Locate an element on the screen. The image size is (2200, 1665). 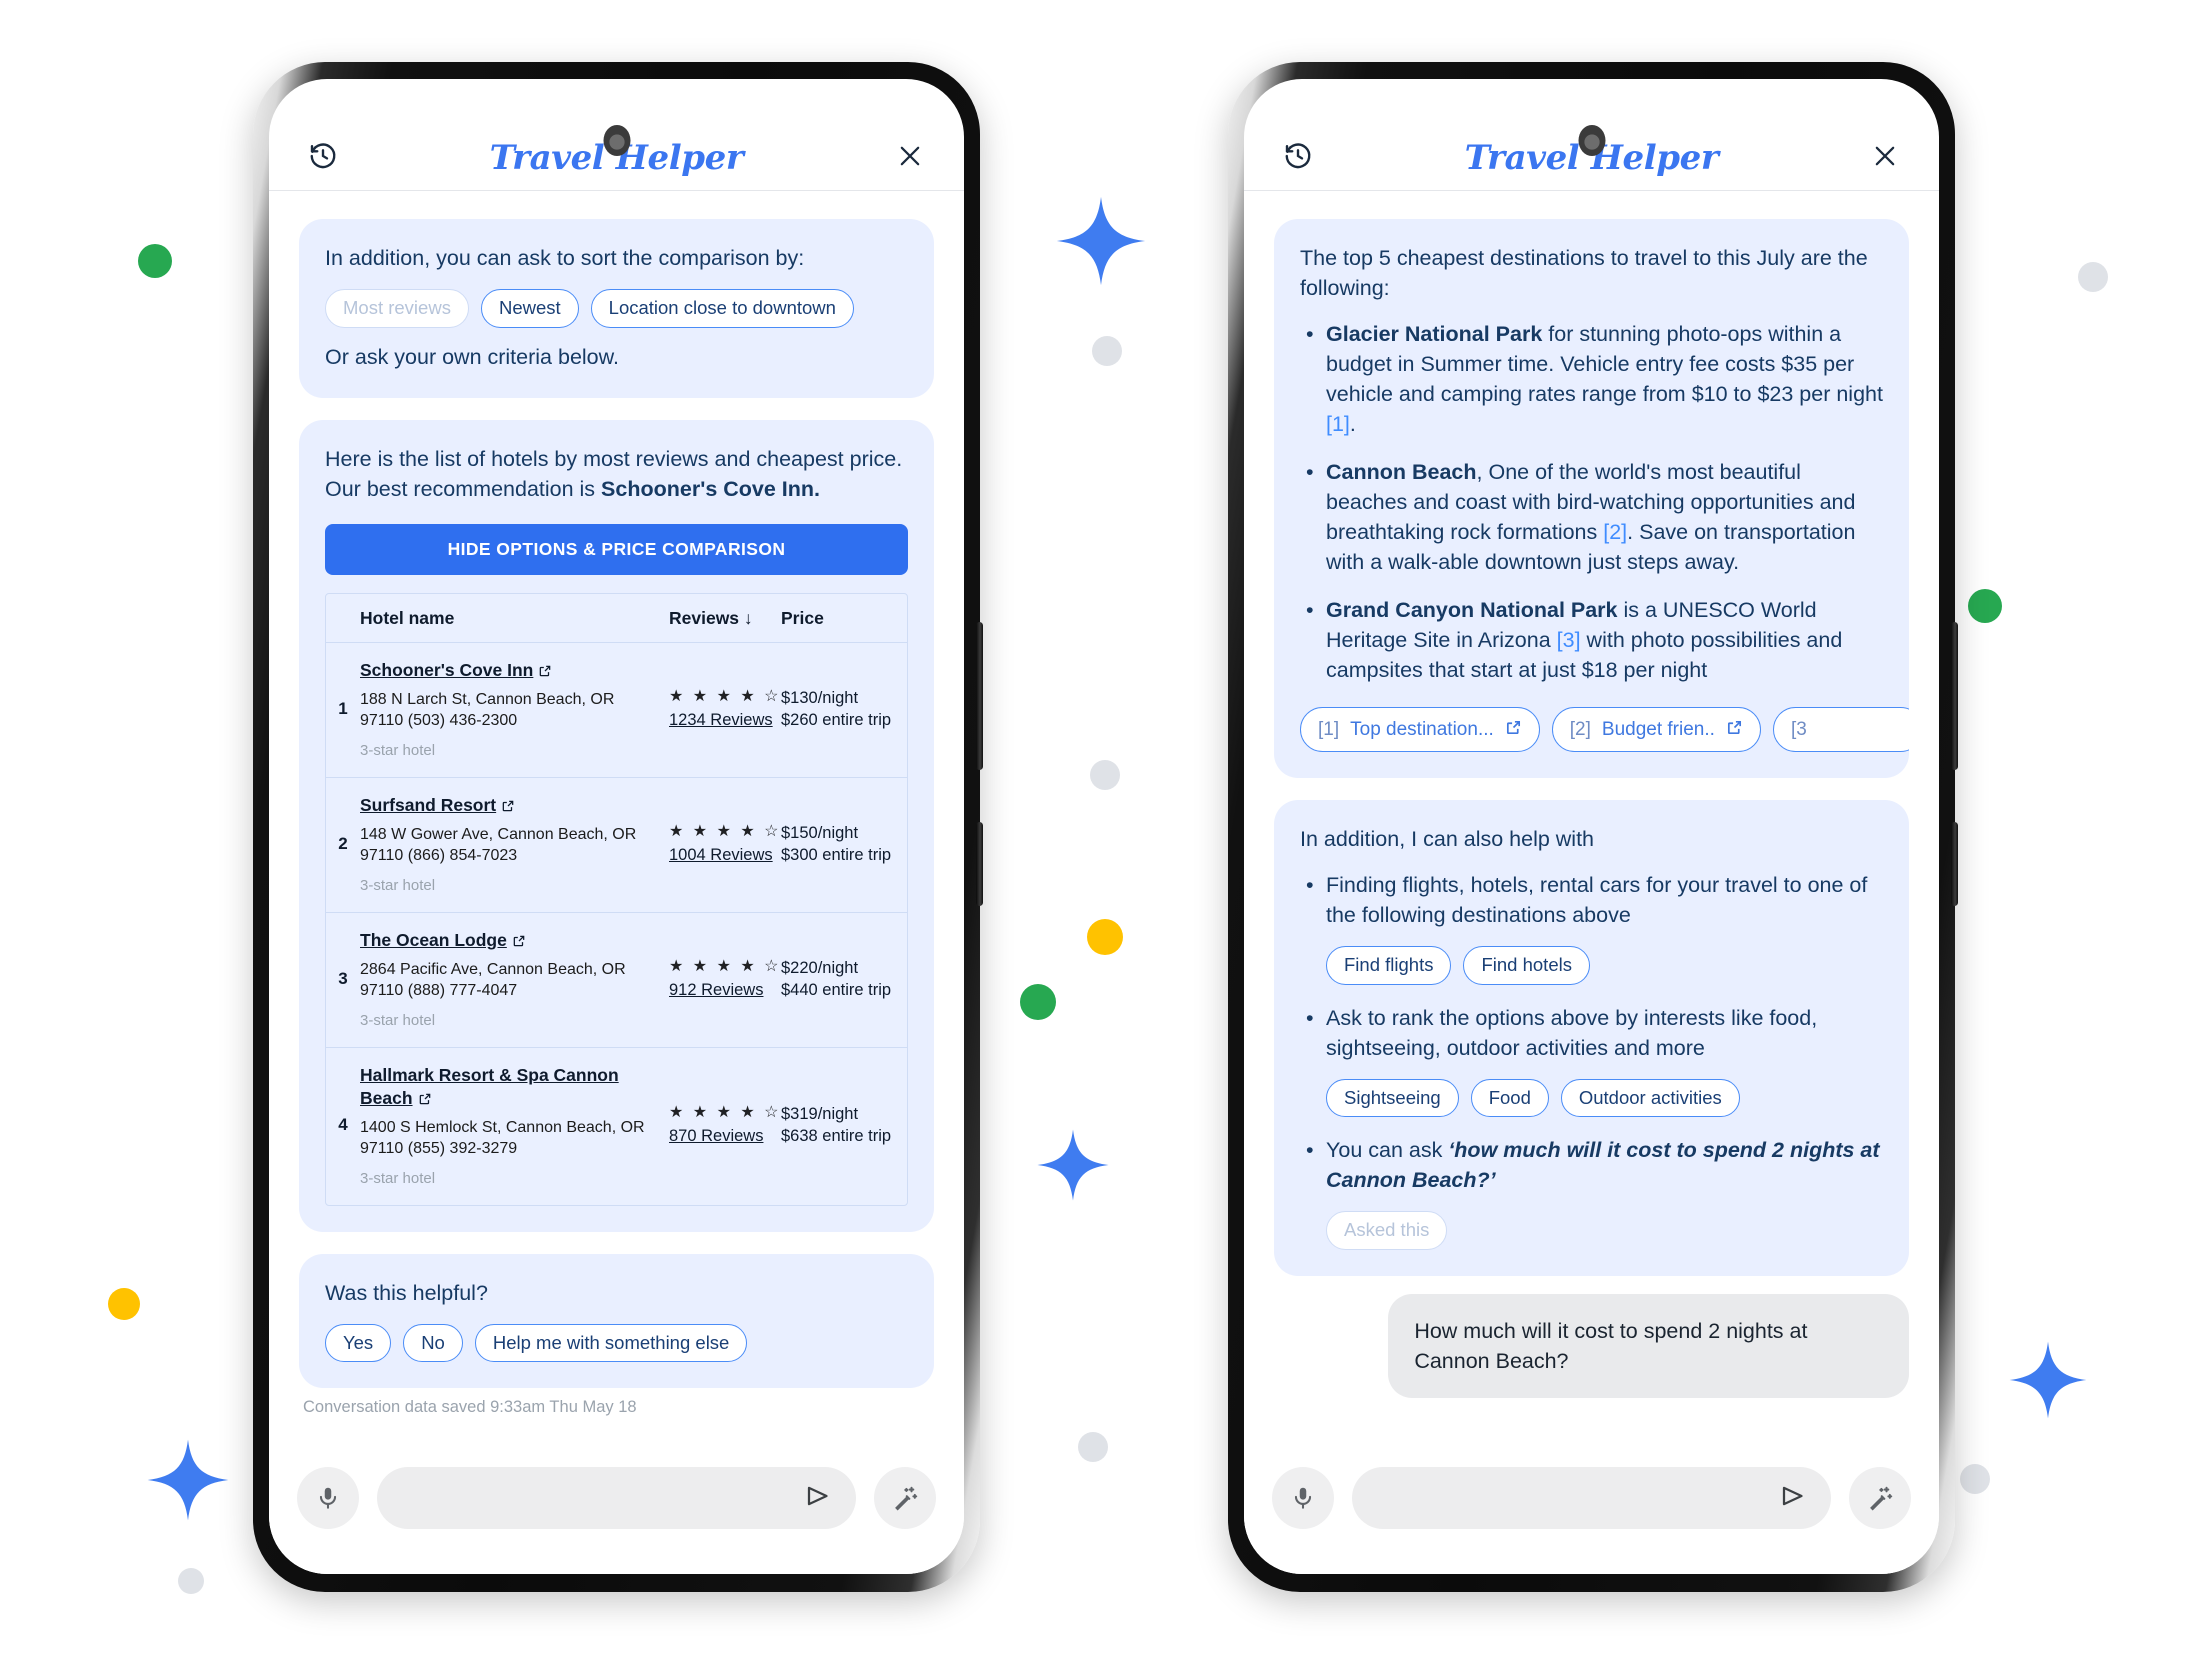
citation-ref: [3] is located at coordinates (1569, 640).